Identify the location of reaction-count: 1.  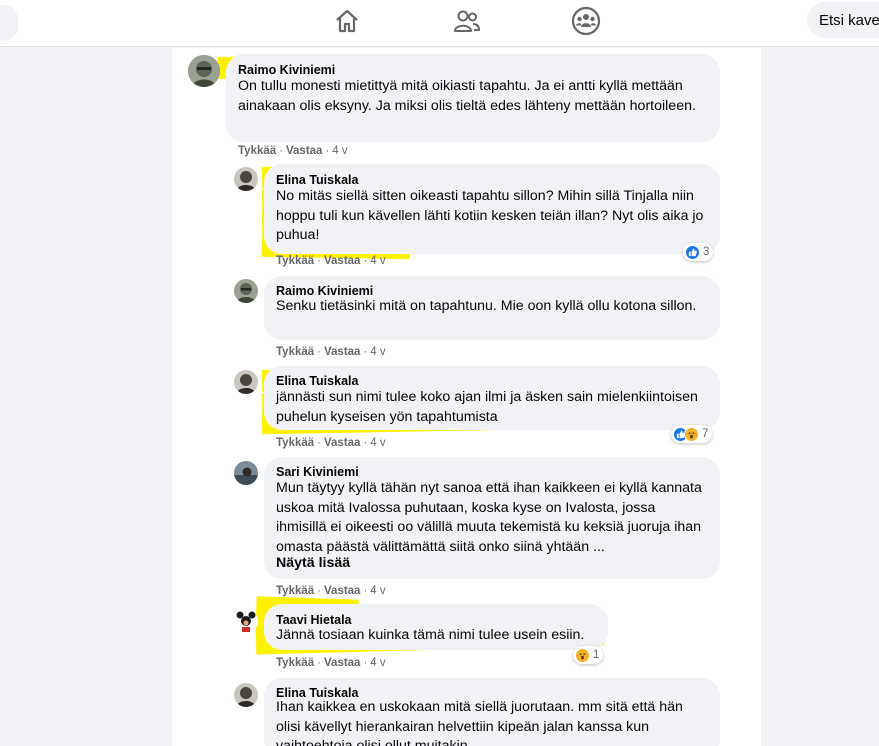
(588, 655).